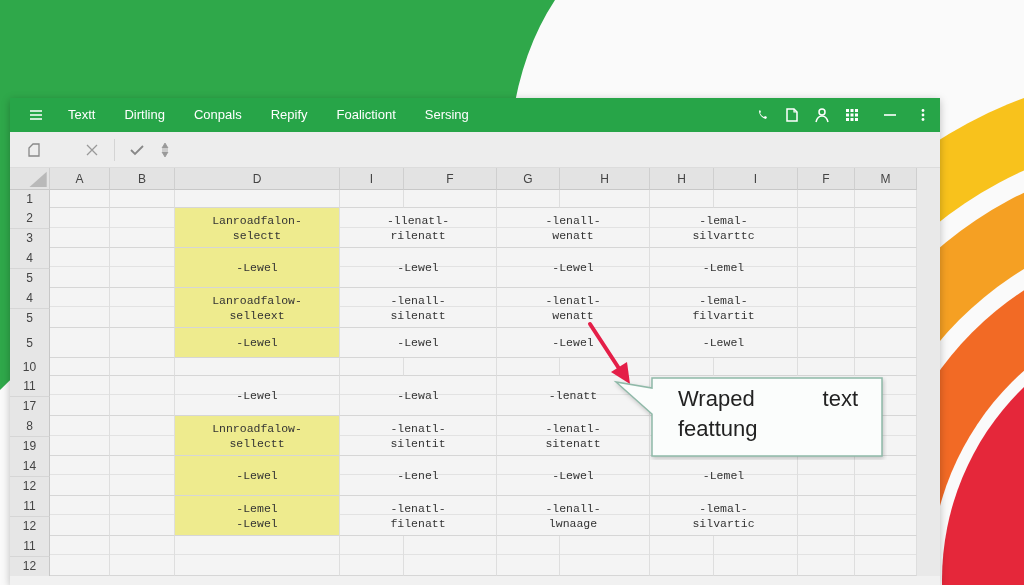 This screenshot has width=1024, height=585. What do you see at coordinates (724, 228) in the screenshot?
I see `table-cell: -lemal- silvarttc` at bounding box center [724, 228].